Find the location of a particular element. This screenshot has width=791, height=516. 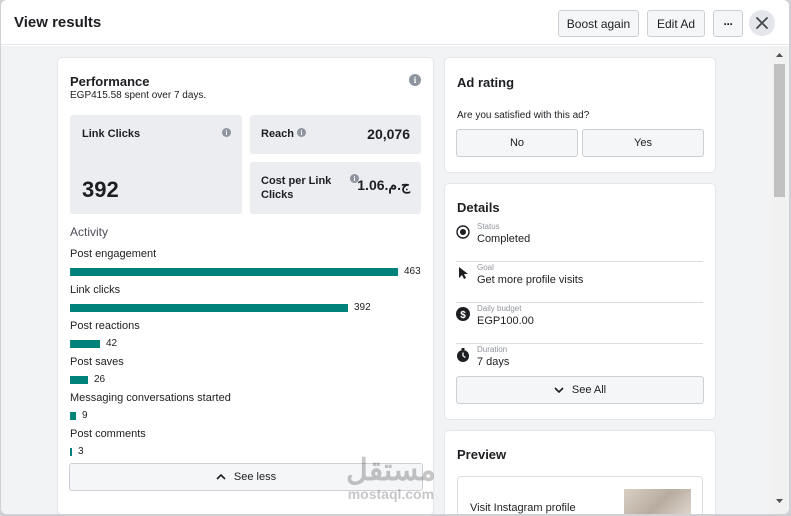

close-button is located at coordinates (762, 23).